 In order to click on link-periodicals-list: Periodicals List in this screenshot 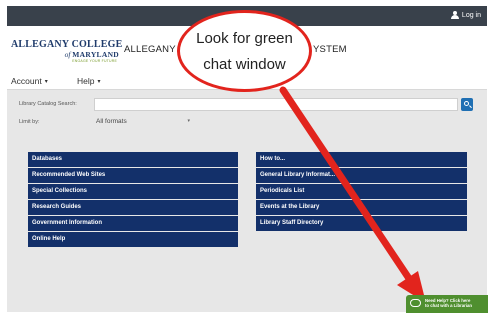, I will do `click(361, 191)`.